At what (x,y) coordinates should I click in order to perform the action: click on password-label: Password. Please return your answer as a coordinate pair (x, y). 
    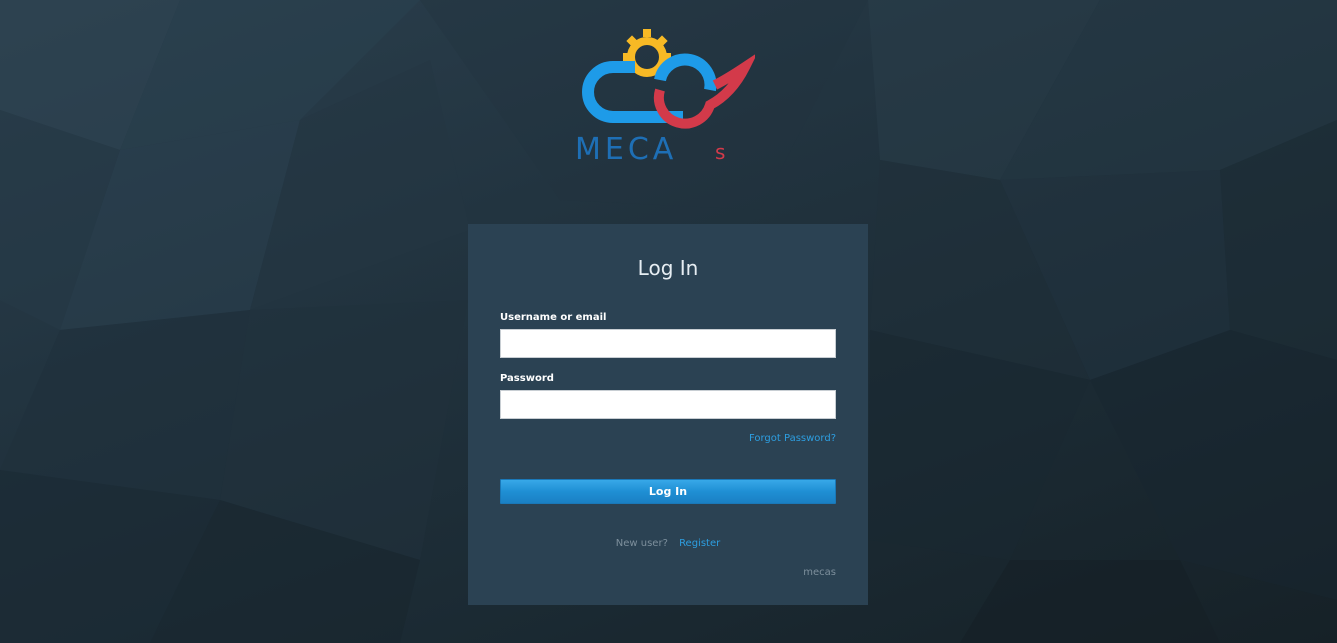
    Looking at the image, I should click on (527, 378).